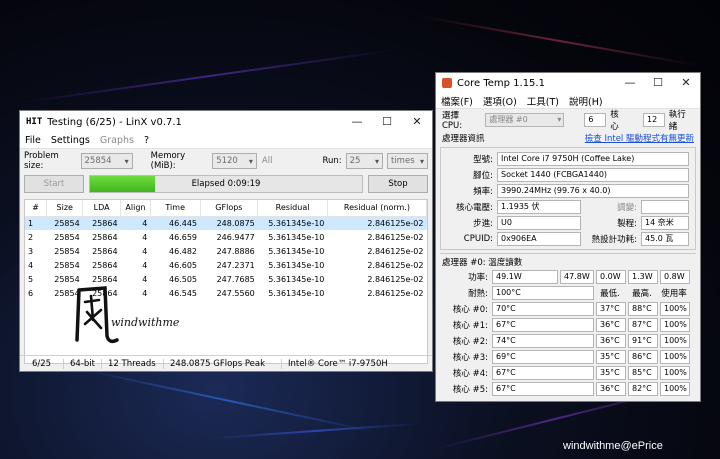 Image resolution: width=720 pixels, height=459 pixels. I want to click on core-label: 核心 #3:, so click(470, 358).